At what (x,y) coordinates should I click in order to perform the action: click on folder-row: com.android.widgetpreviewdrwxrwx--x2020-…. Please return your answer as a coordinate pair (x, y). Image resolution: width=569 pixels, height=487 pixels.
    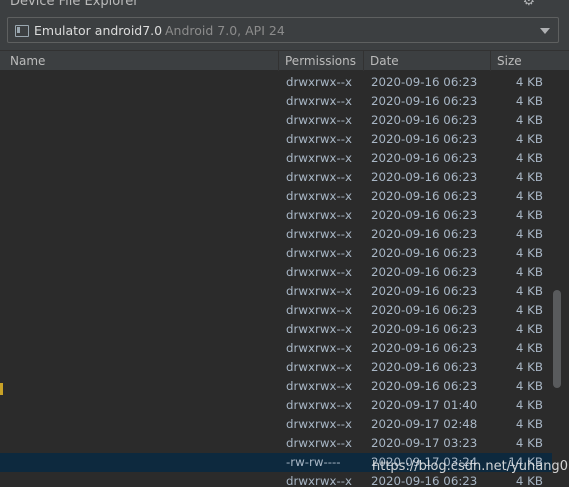
    Looking at the image, I should click on (276, 291).